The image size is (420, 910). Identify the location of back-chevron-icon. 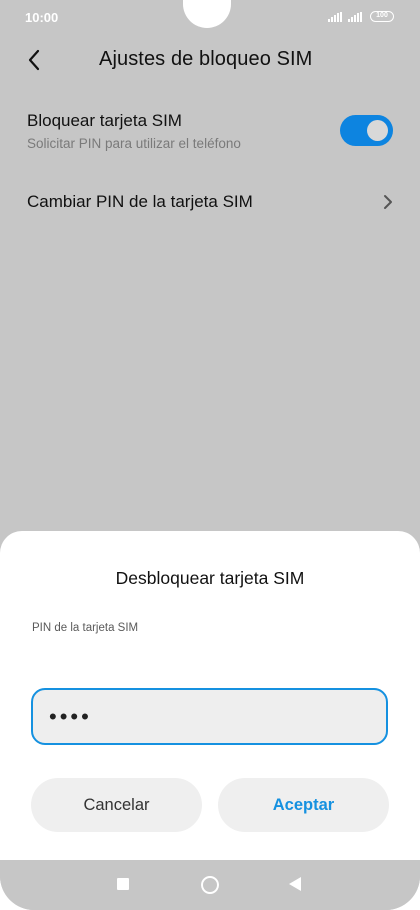
(36, 60).